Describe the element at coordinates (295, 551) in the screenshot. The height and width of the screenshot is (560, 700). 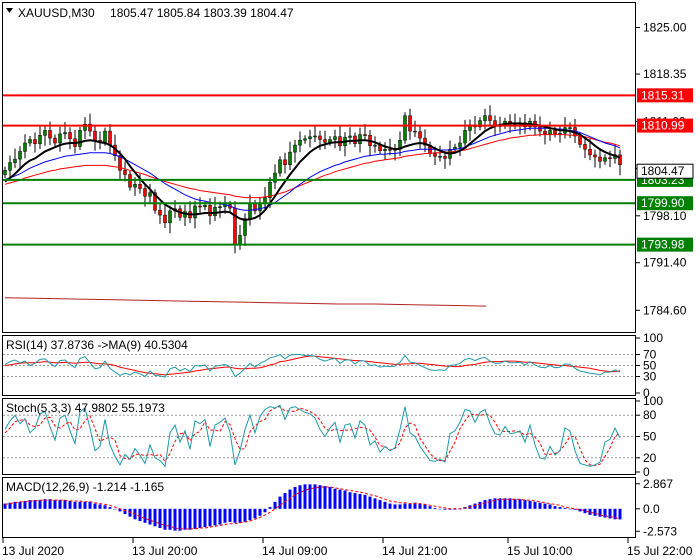
I see `time-tick-label: 14 Jul 09:00` at that location.